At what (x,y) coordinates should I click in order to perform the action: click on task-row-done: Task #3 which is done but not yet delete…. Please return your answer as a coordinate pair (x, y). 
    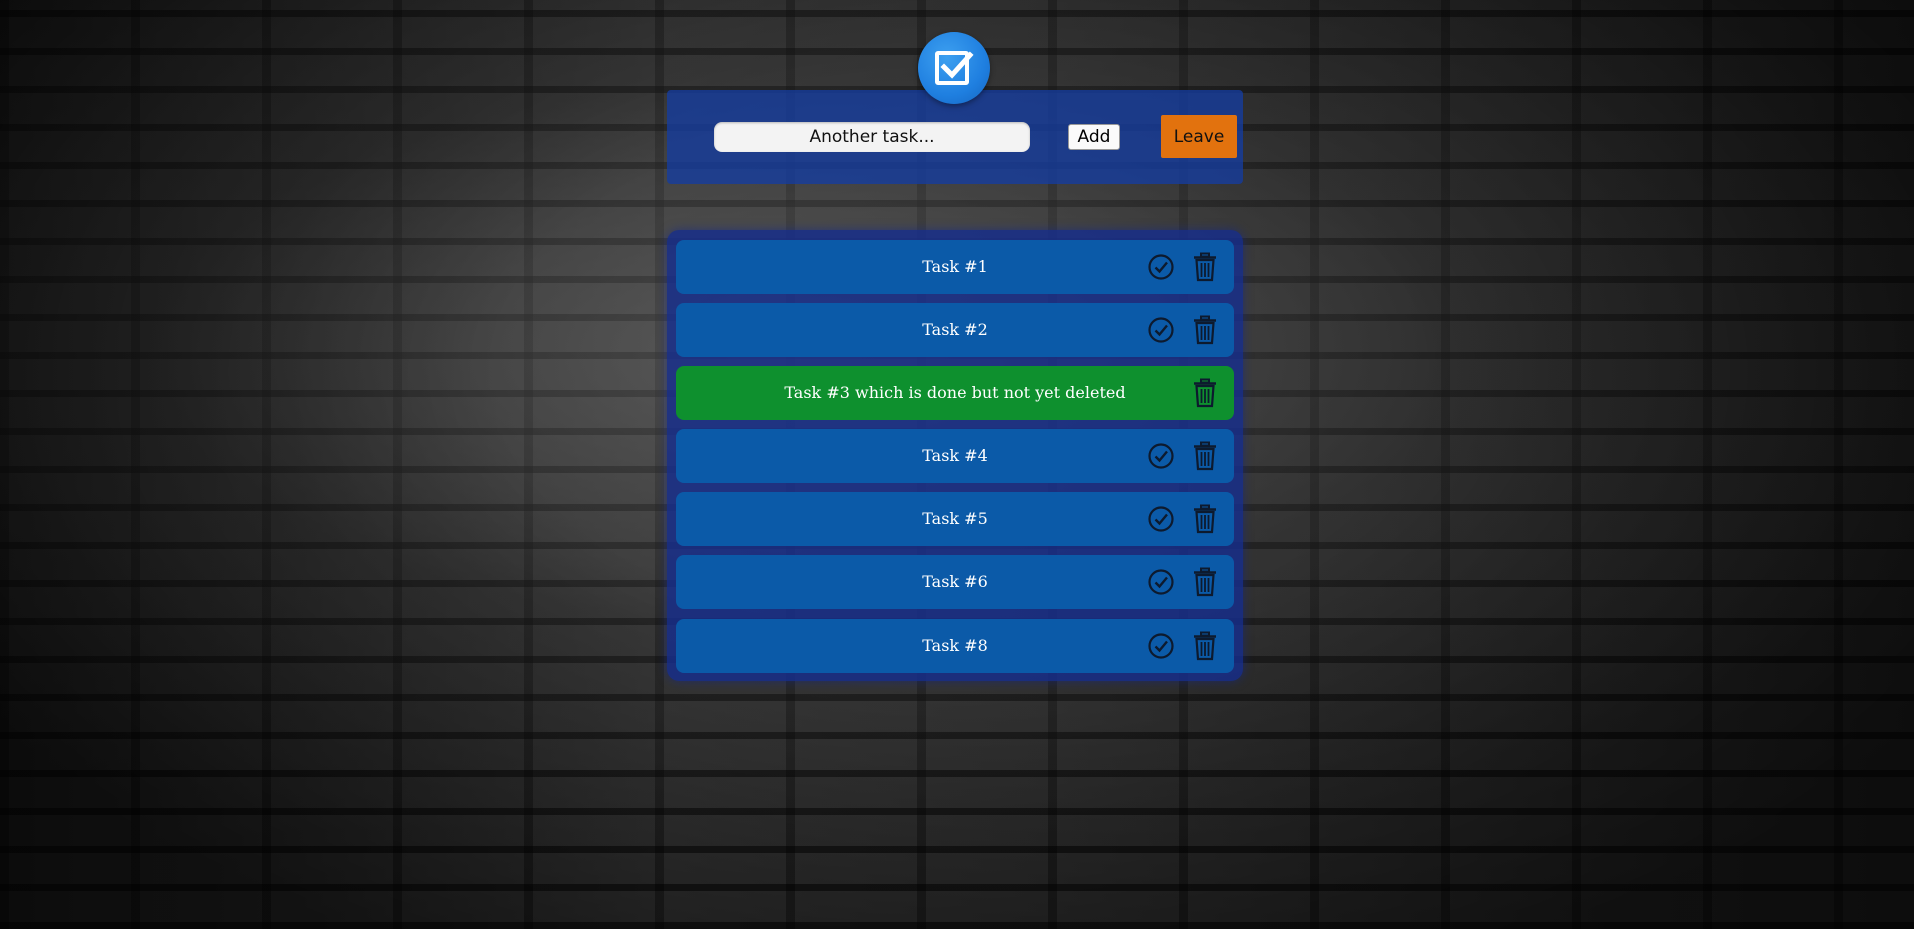
    Looking at the image, I should click on (955, 393).